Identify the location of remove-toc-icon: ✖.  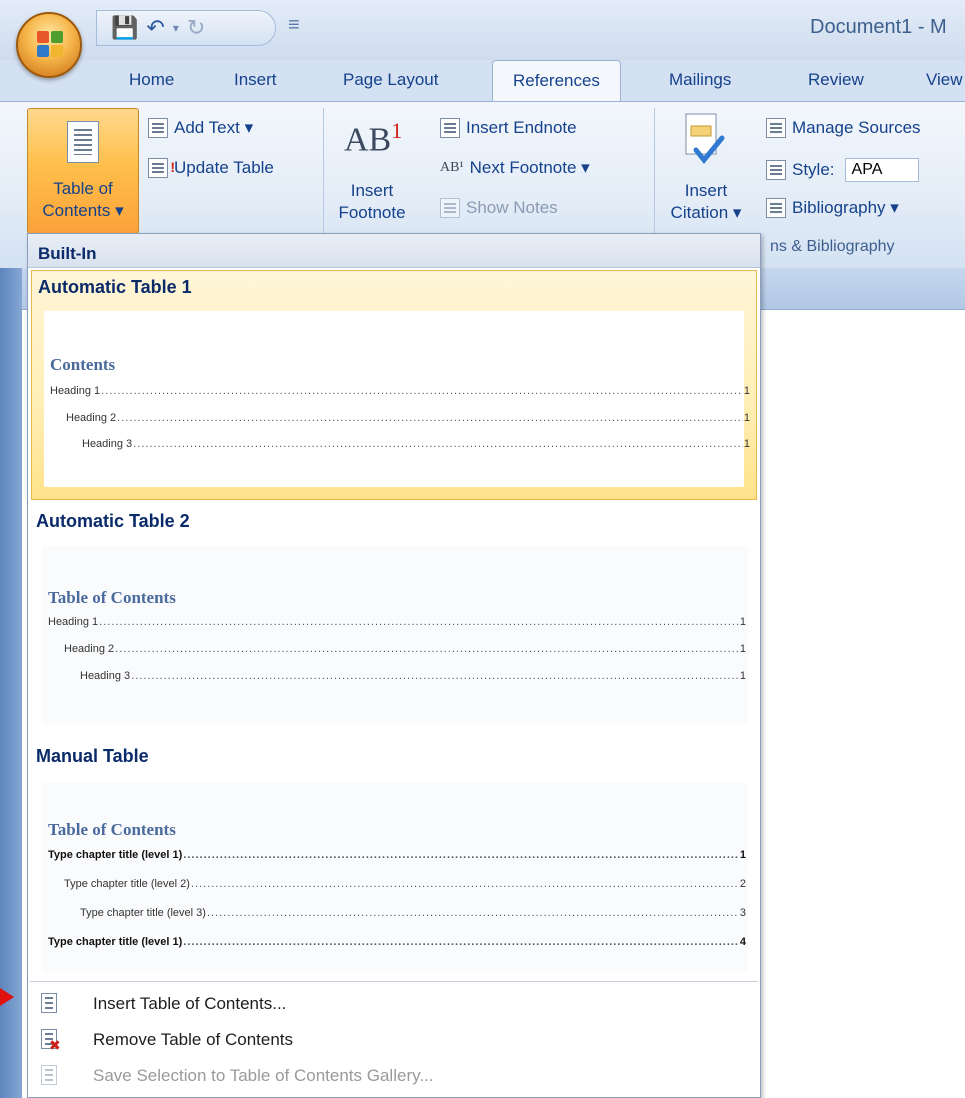
(51, 1041).